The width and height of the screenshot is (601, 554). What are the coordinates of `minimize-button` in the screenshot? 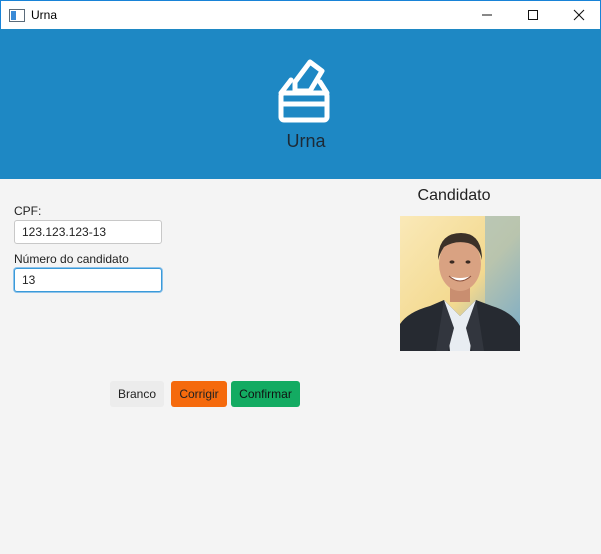 It's located at (487, 15).